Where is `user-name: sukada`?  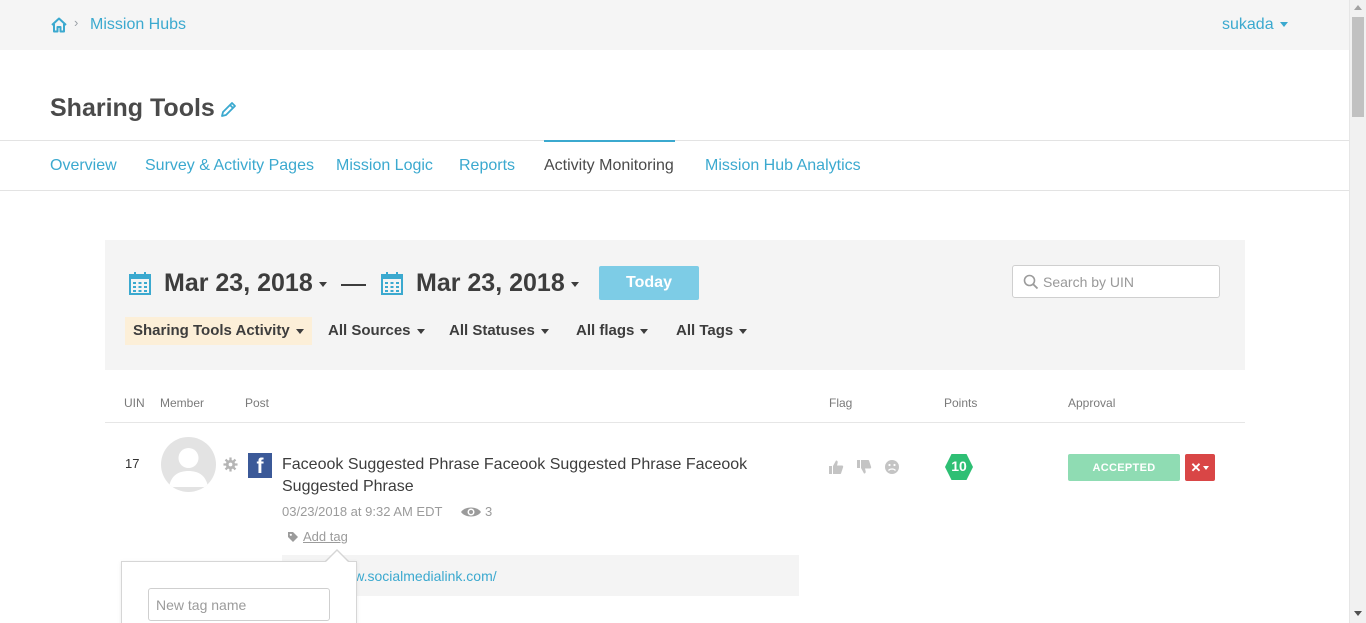 user-name: sukada is located at coordinates (1248, 24).